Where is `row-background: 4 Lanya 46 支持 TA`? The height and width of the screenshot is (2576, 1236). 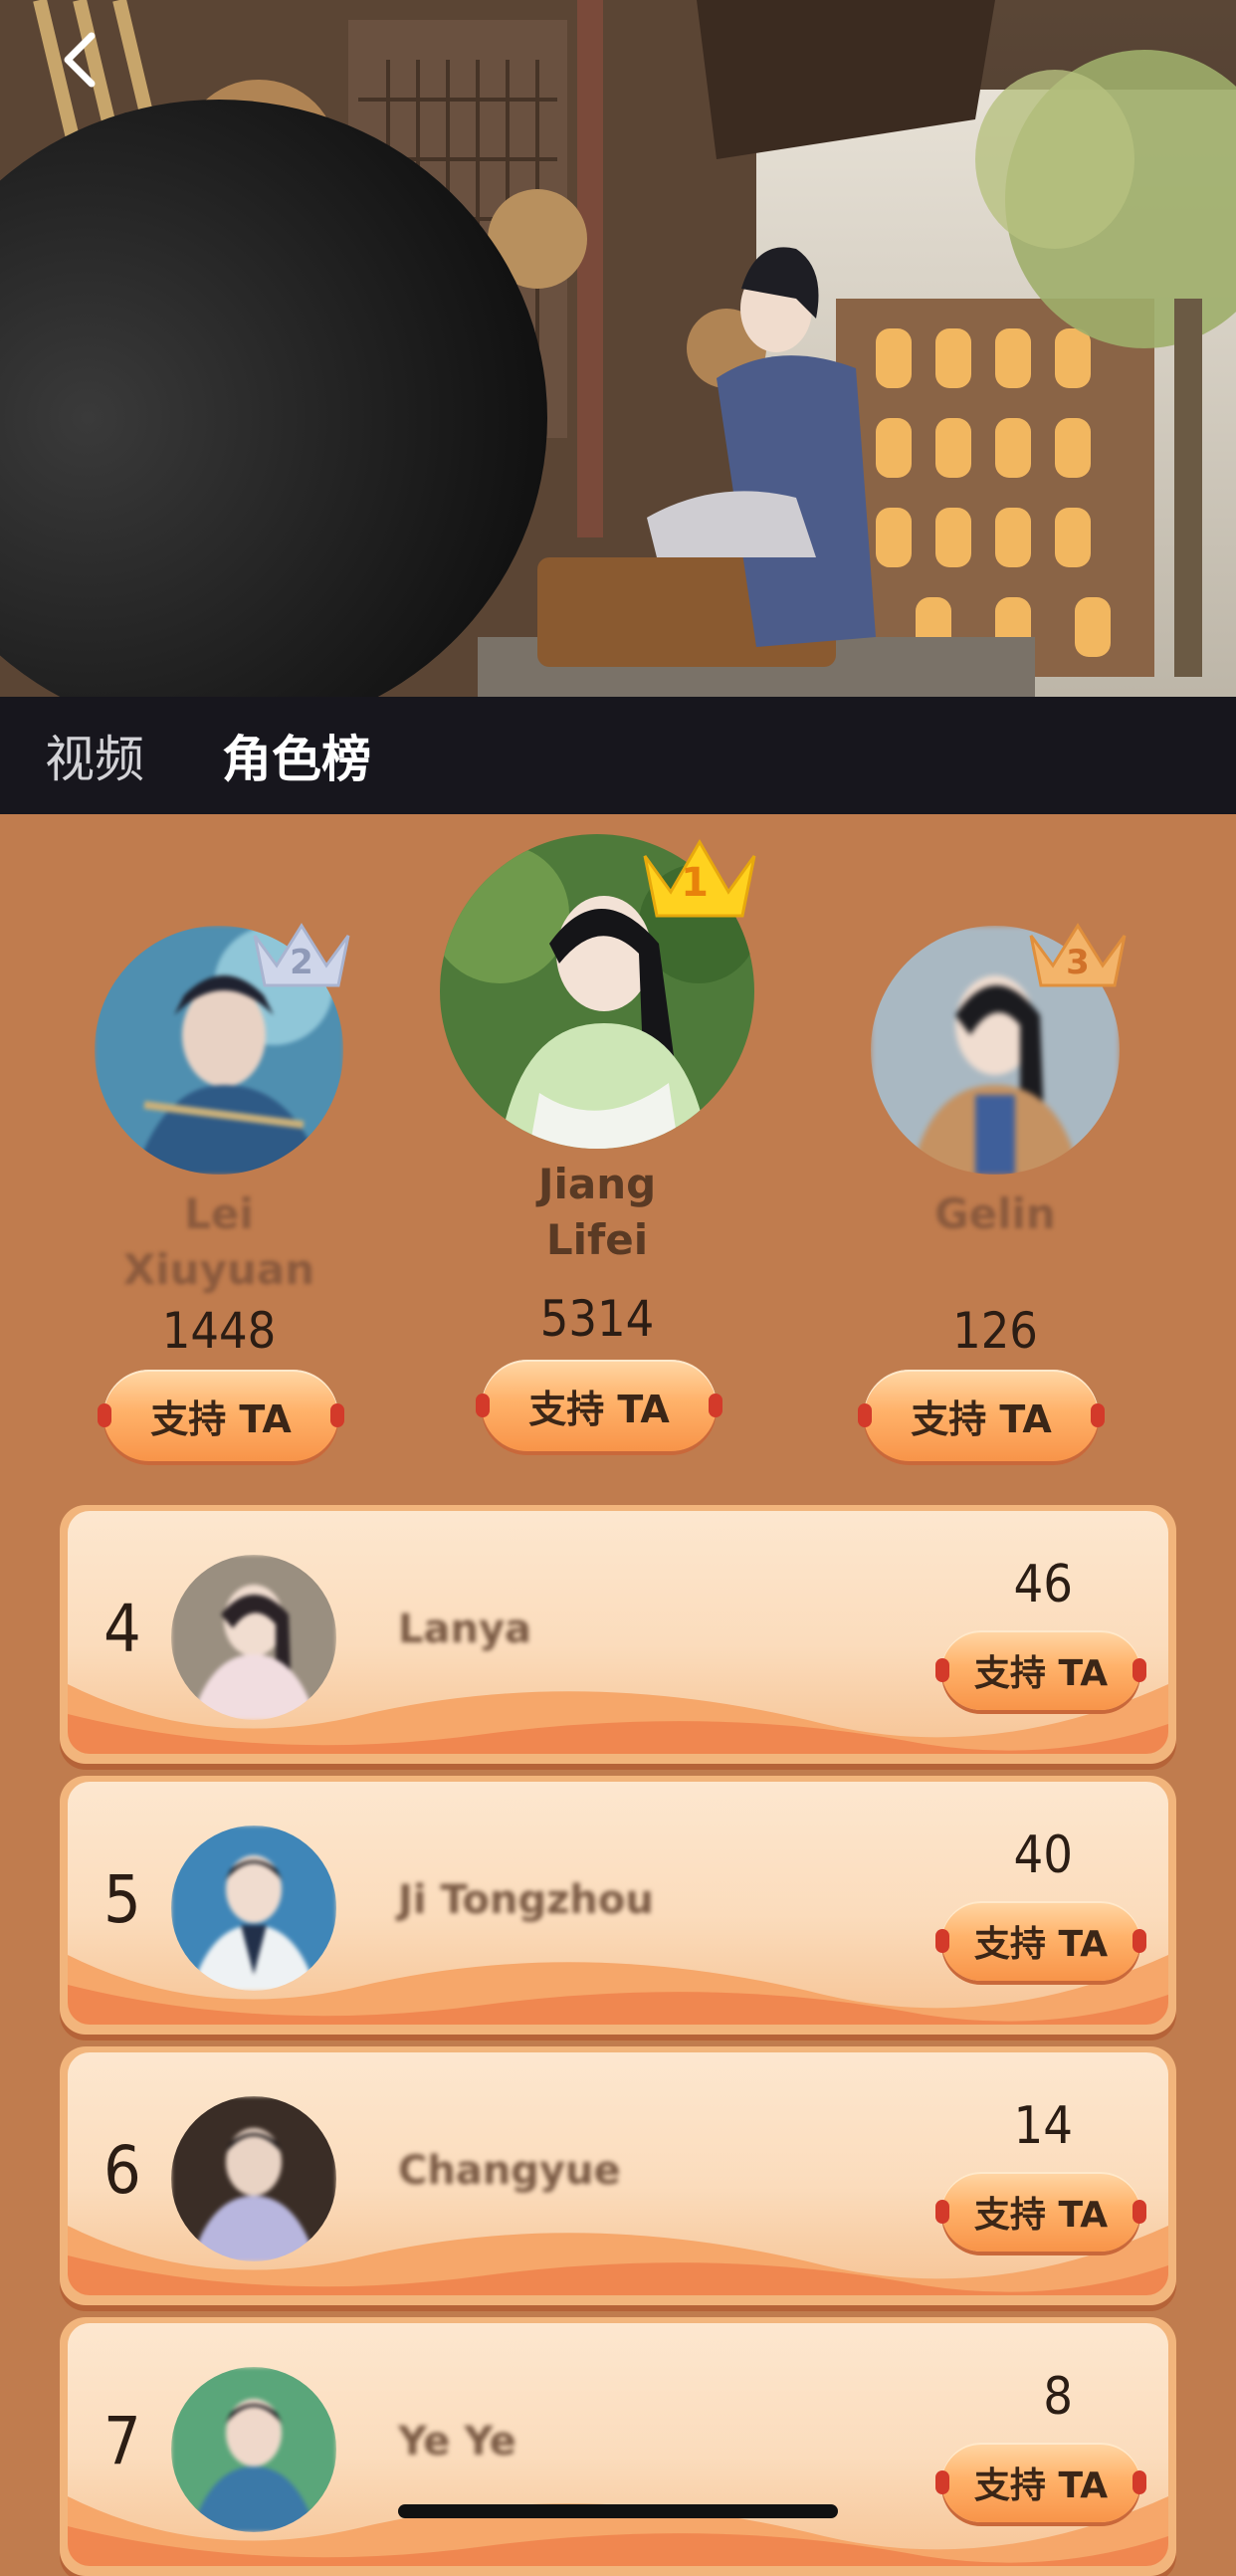 row-background: 4 Lanya 46 支持 TA is located at coordinates (618, 1632).